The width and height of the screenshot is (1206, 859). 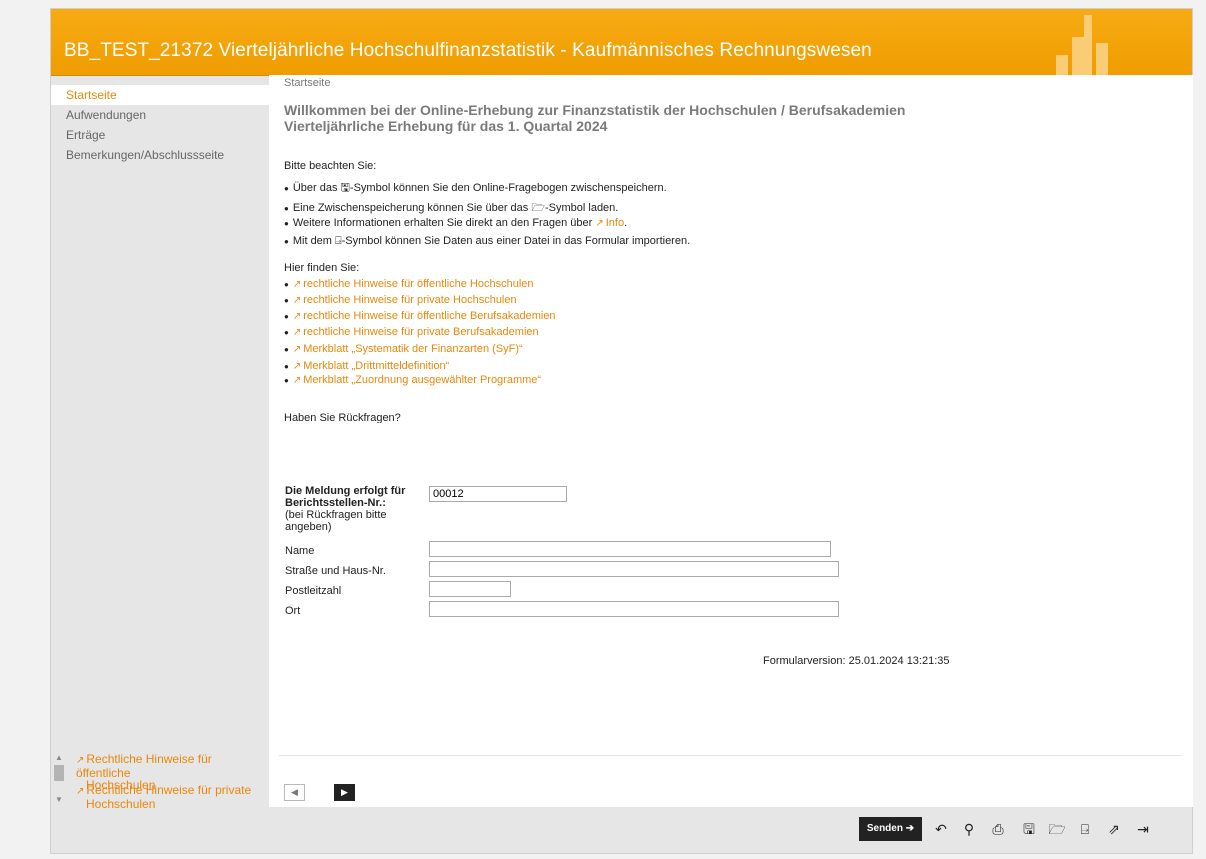 I want to click on logo-icon, so click(x=1082, y=45).